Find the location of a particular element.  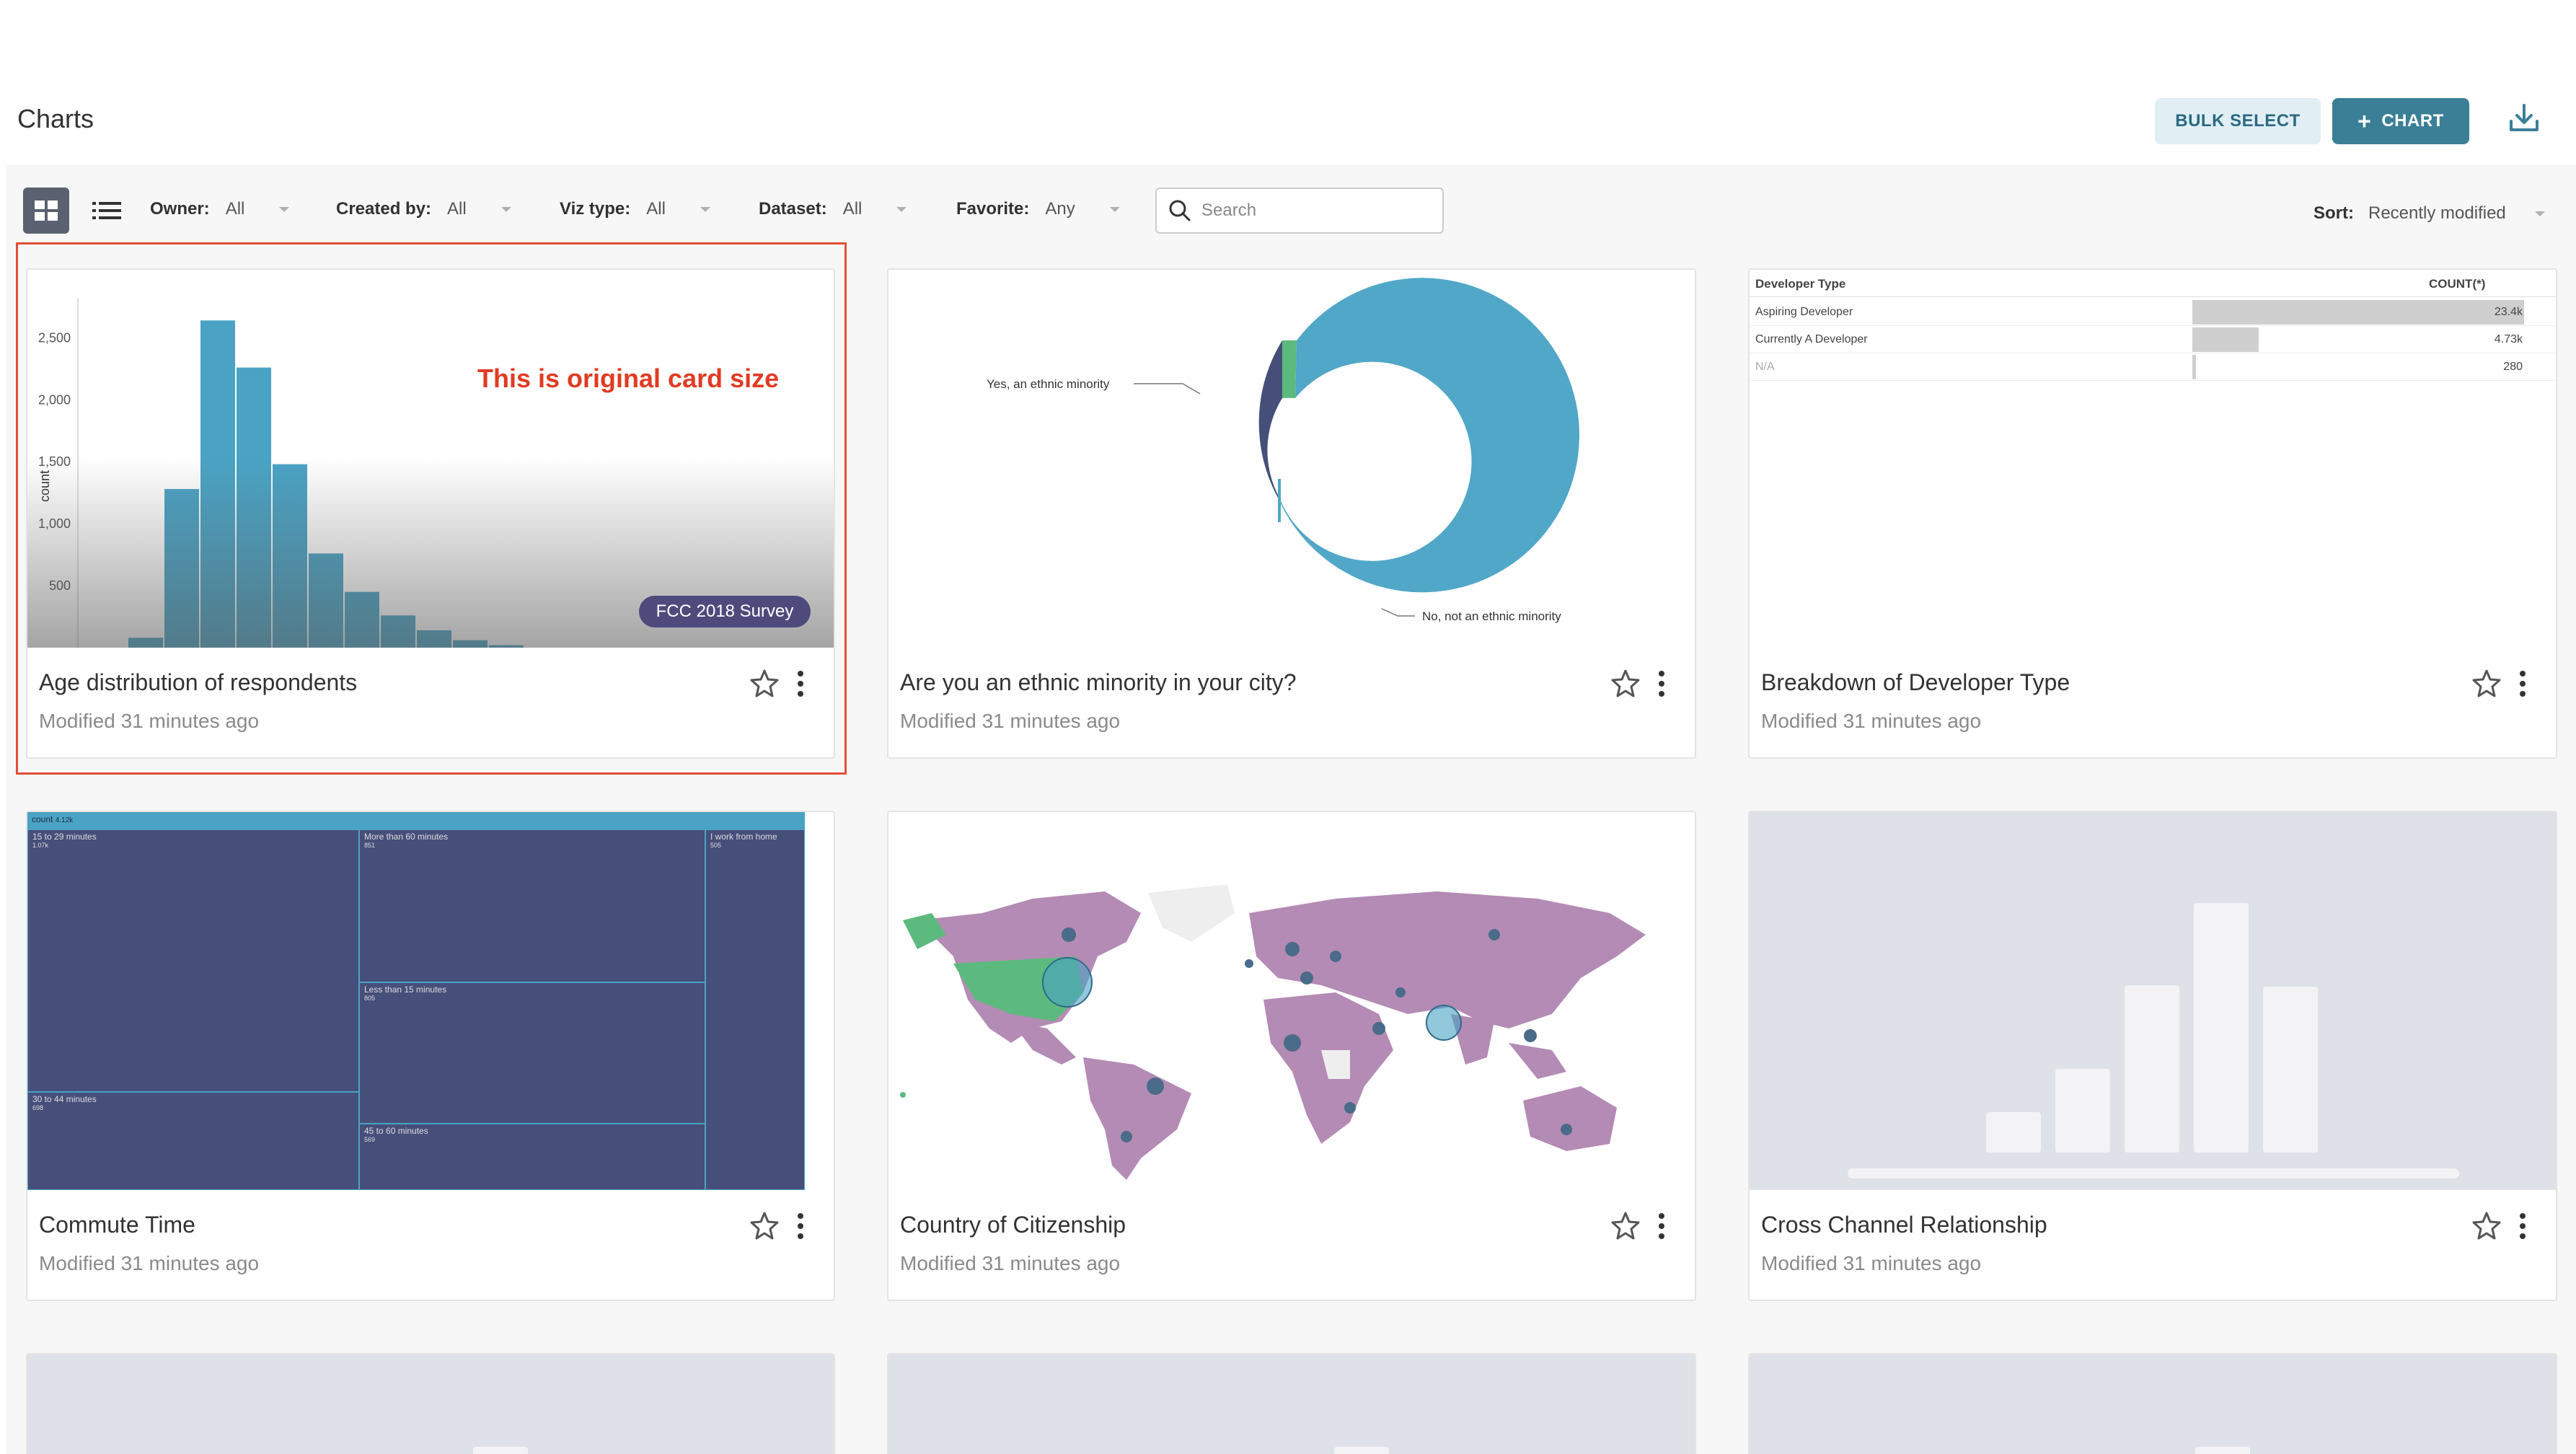

table-header-developer-type: Developer Type is located at coordinates (1800, 284).